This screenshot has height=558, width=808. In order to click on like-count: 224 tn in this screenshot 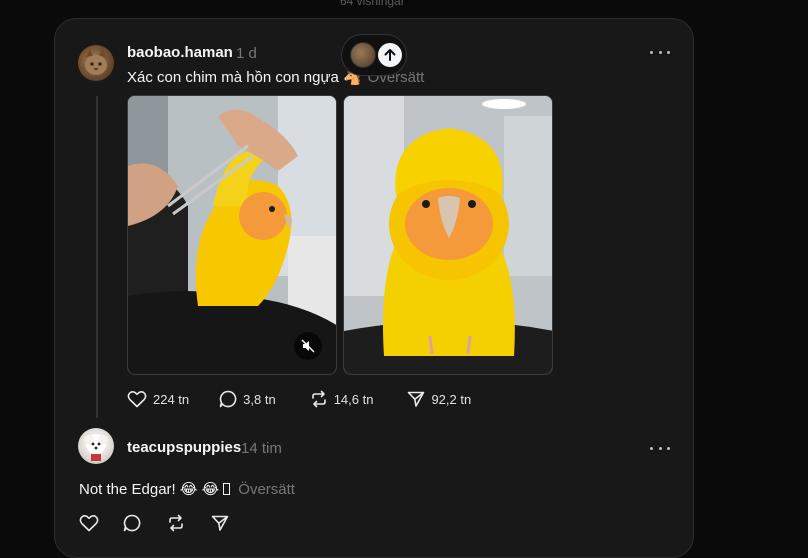, I will do `click(171, 399)`.